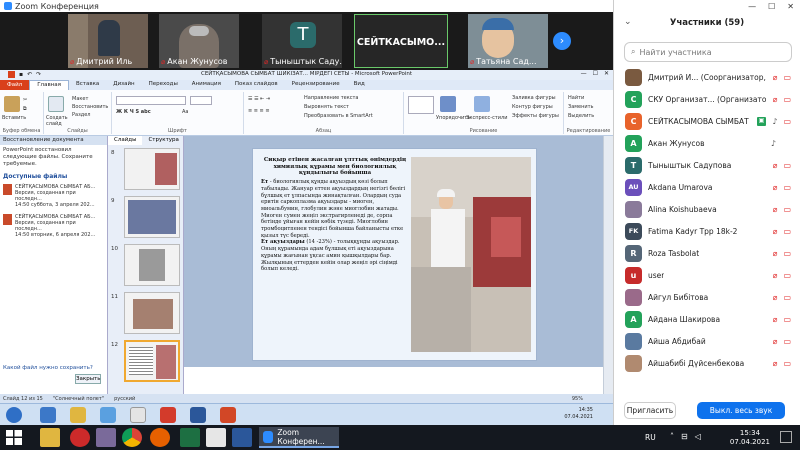 The width and height of the screenshot is (800, 450). I want to click on excel-icon, so click(190, 437).